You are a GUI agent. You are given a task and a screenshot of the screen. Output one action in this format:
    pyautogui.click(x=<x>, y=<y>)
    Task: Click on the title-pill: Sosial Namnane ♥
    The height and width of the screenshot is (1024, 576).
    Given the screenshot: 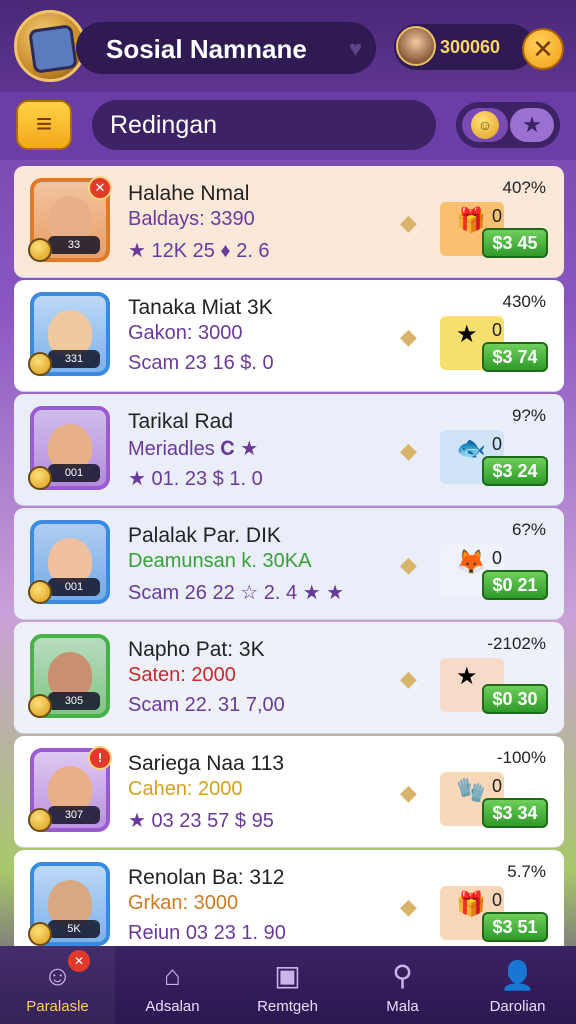 What is the action you would take?
    pyautogui.click(x=226, y=48)
    